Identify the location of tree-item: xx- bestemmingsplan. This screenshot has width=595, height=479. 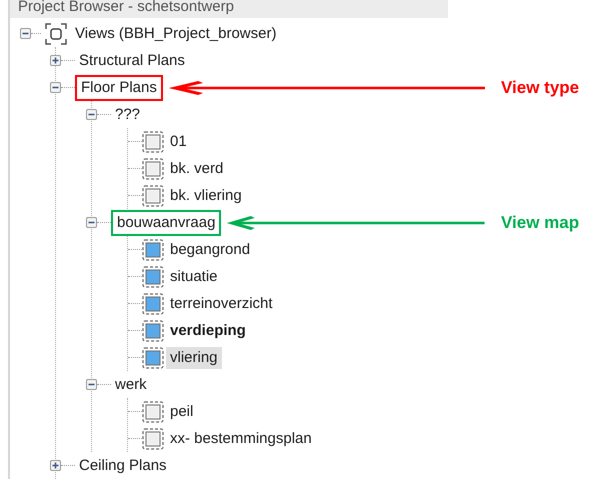
(241, 439).